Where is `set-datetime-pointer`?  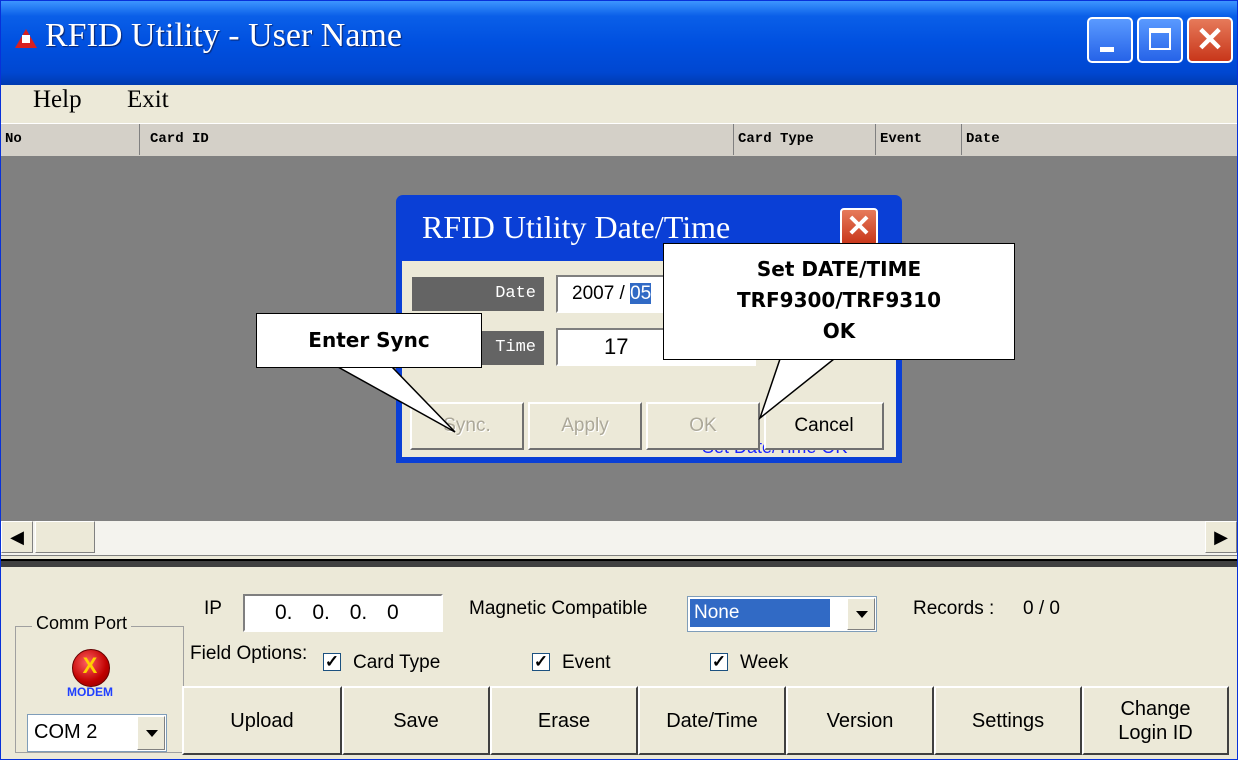 set-datetime-pointer is located at coordinates (797, 389).